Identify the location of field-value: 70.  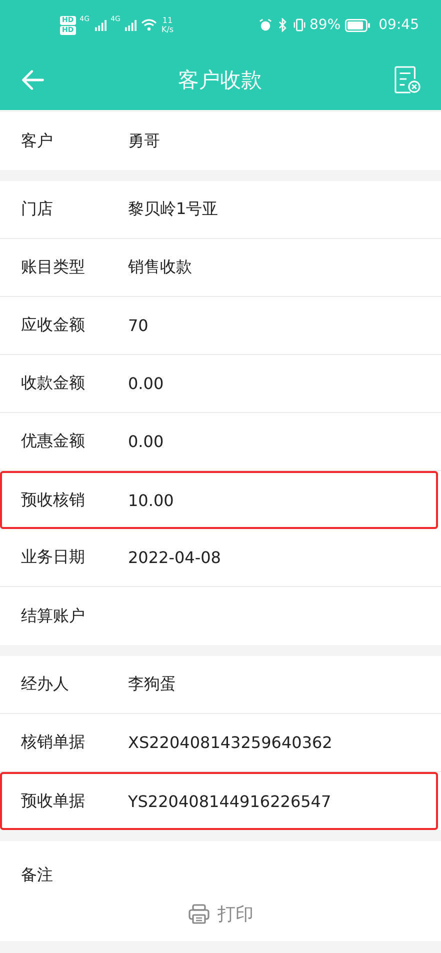
(138, 325).